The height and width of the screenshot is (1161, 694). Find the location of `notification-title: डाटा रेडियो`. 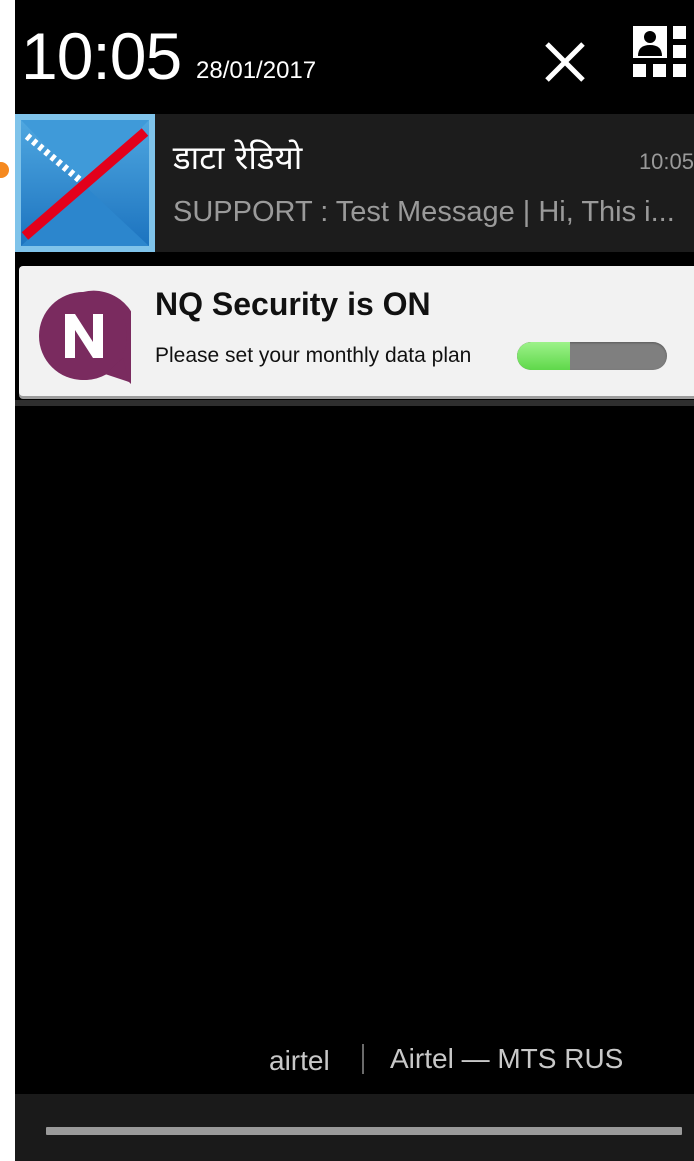

notification-title: डाटा रेडियो is located at coordinates (238, 157).